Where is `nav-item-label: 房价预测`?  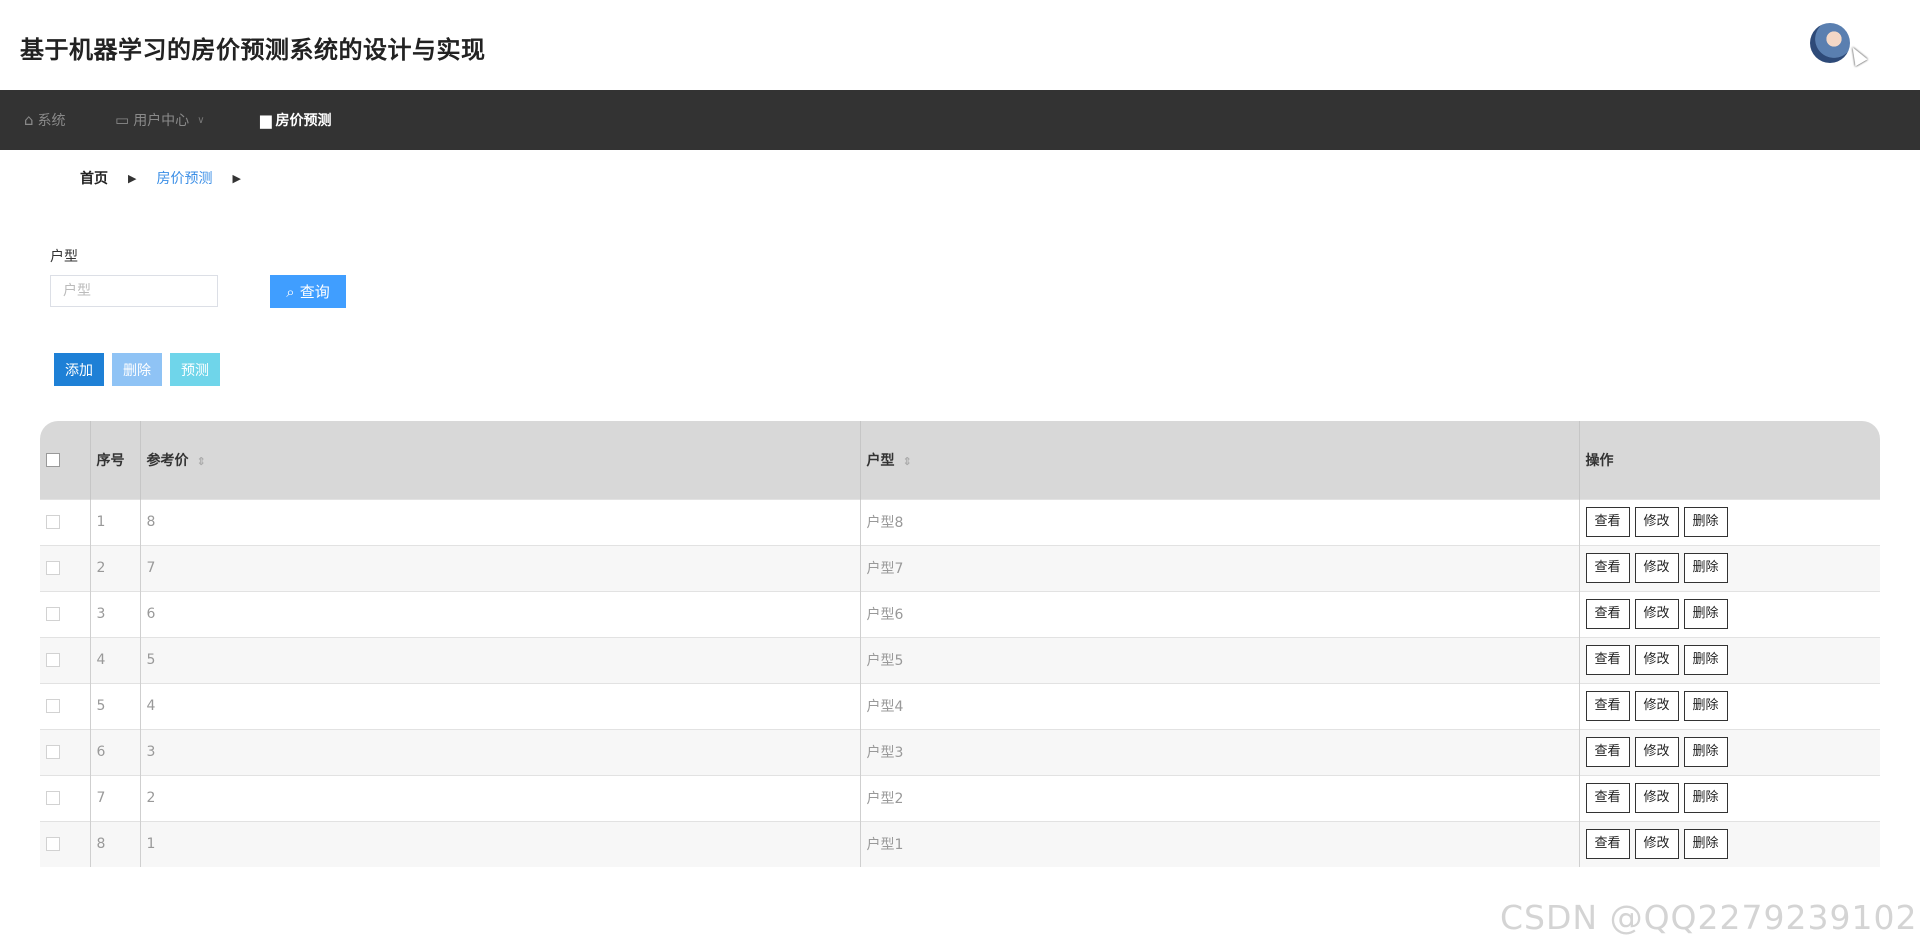
nav-item-label: 房价预测 is located at coordinates (303, 121).